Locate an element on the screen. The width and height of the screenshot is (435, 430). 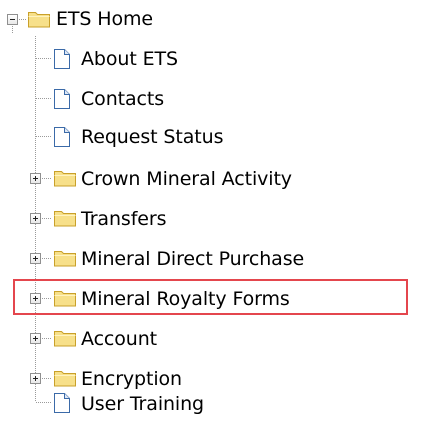
tree-item-mineral-royalty-forms: Mineral Royalty Forms is located at coordinates (217, 299).